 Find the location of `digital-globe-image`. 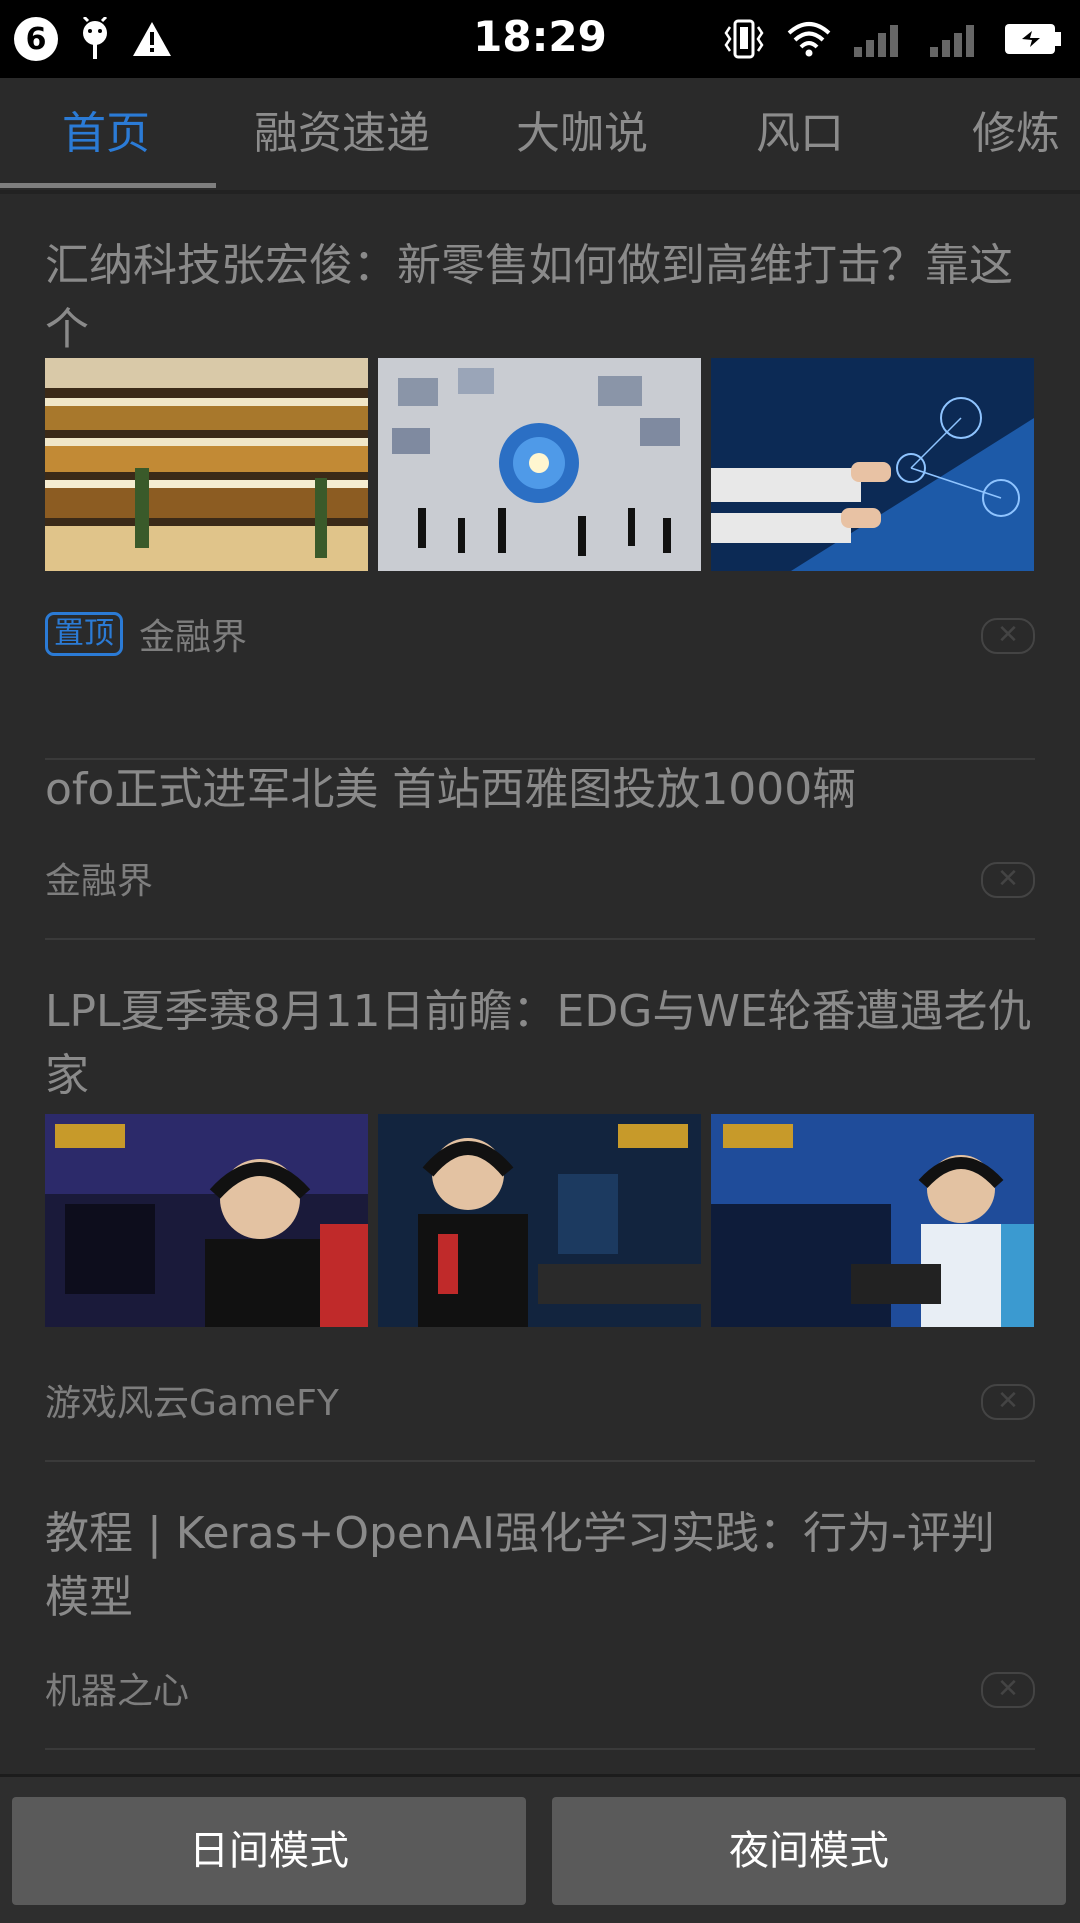

digital-globe-image is located at coordinates (539, 464).